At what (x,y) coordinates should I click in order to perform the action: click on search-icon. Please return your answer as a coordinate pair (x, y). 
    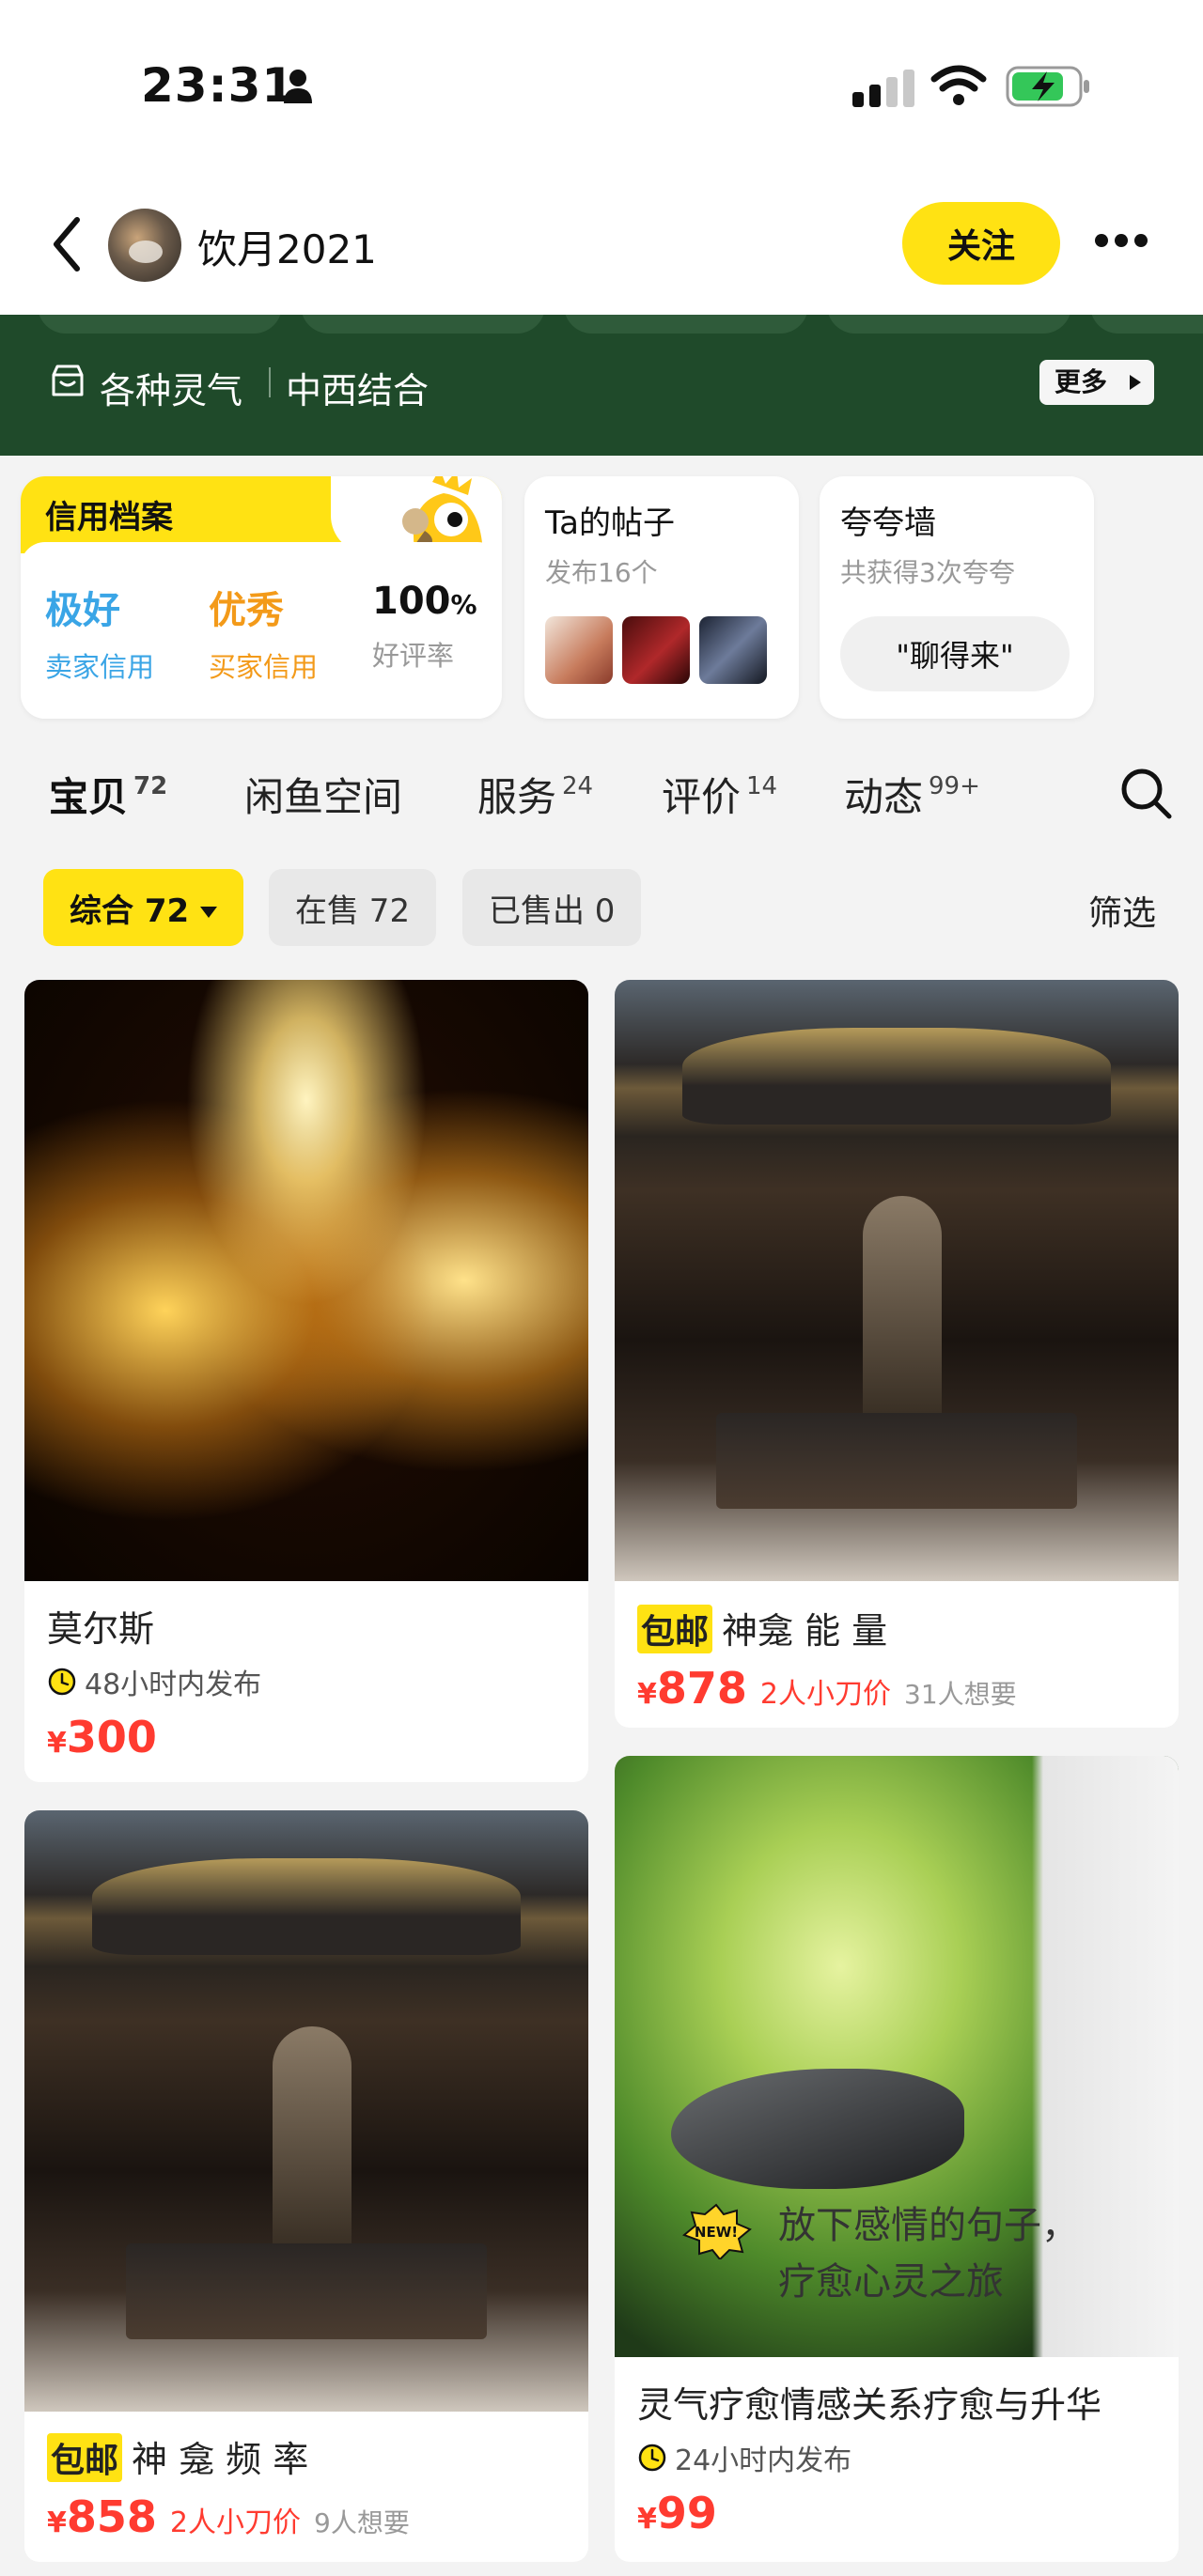
    Looking at the image, I should click on (1146, 794).